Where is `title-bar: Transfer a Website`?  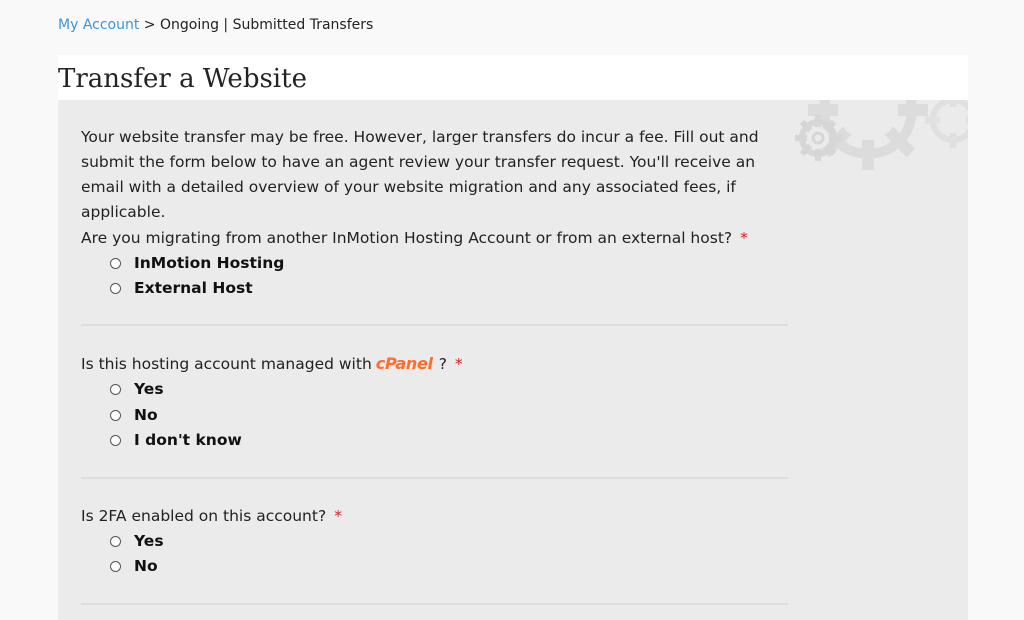 title-bar: Transfer a Website is located at coordinates (513, 77).